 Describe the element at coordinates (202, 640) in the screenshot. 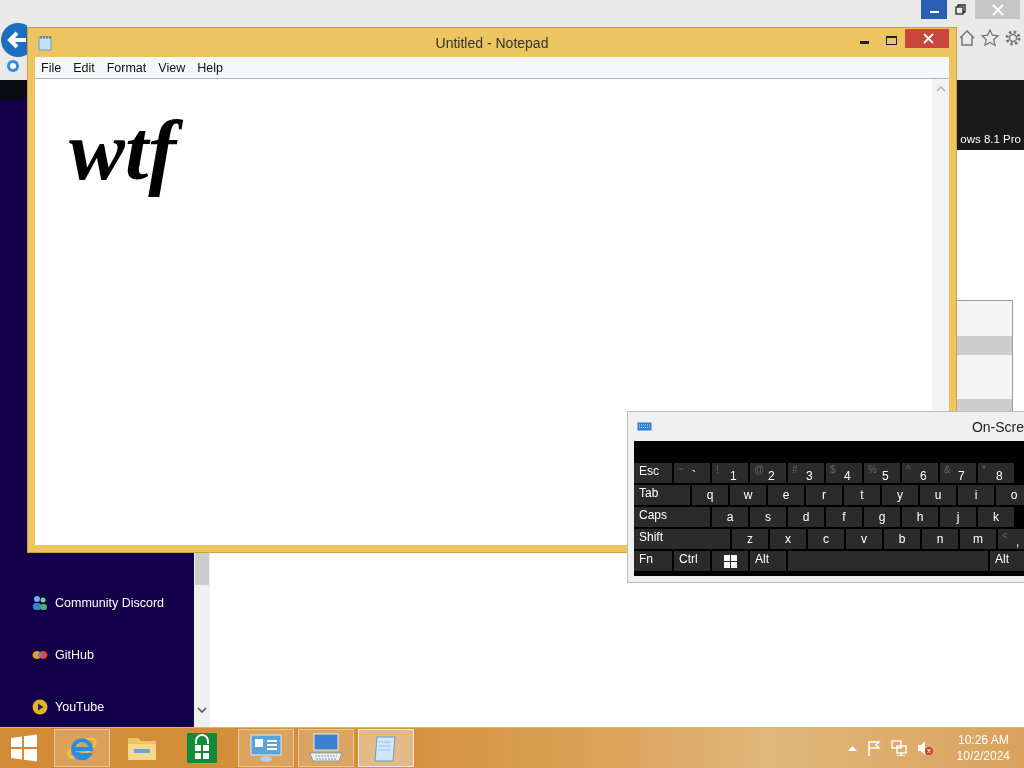

I see `scrollbar` at that location.